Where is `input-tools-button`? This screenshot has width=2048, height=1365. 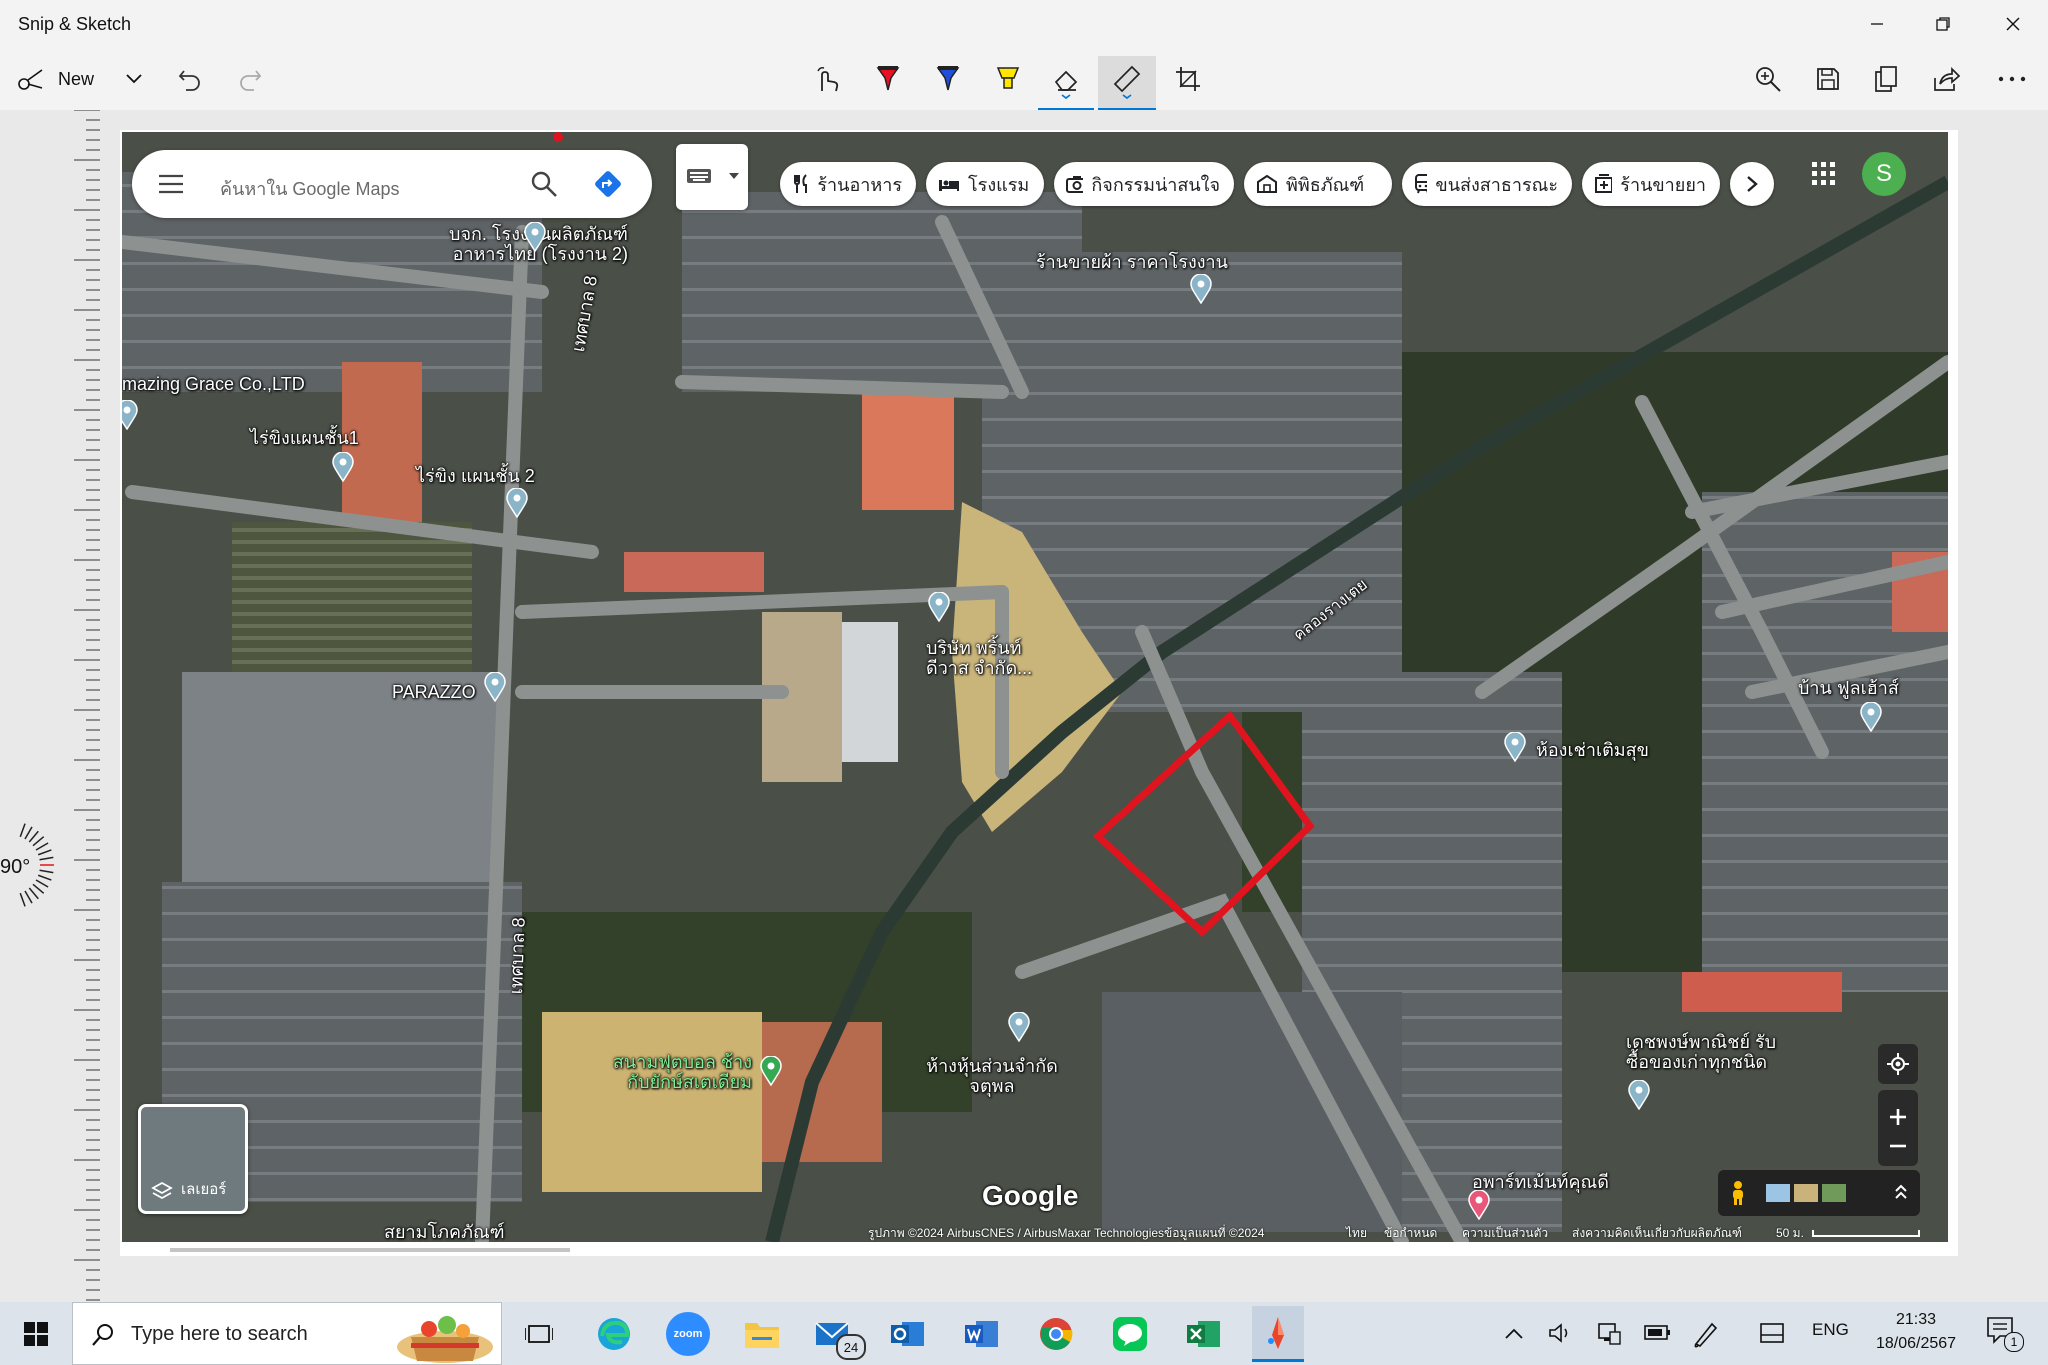 input-tools-button is located at coordinates (712, 177).